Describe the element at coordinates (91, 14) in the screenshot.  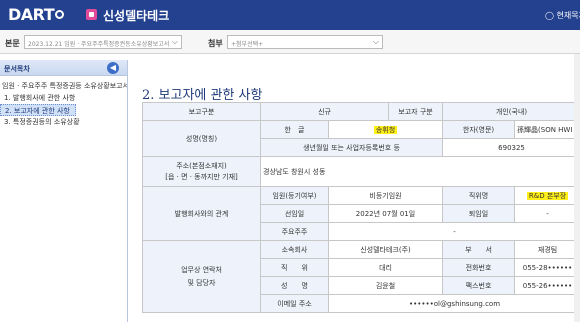
I see `company-icon` at that location.